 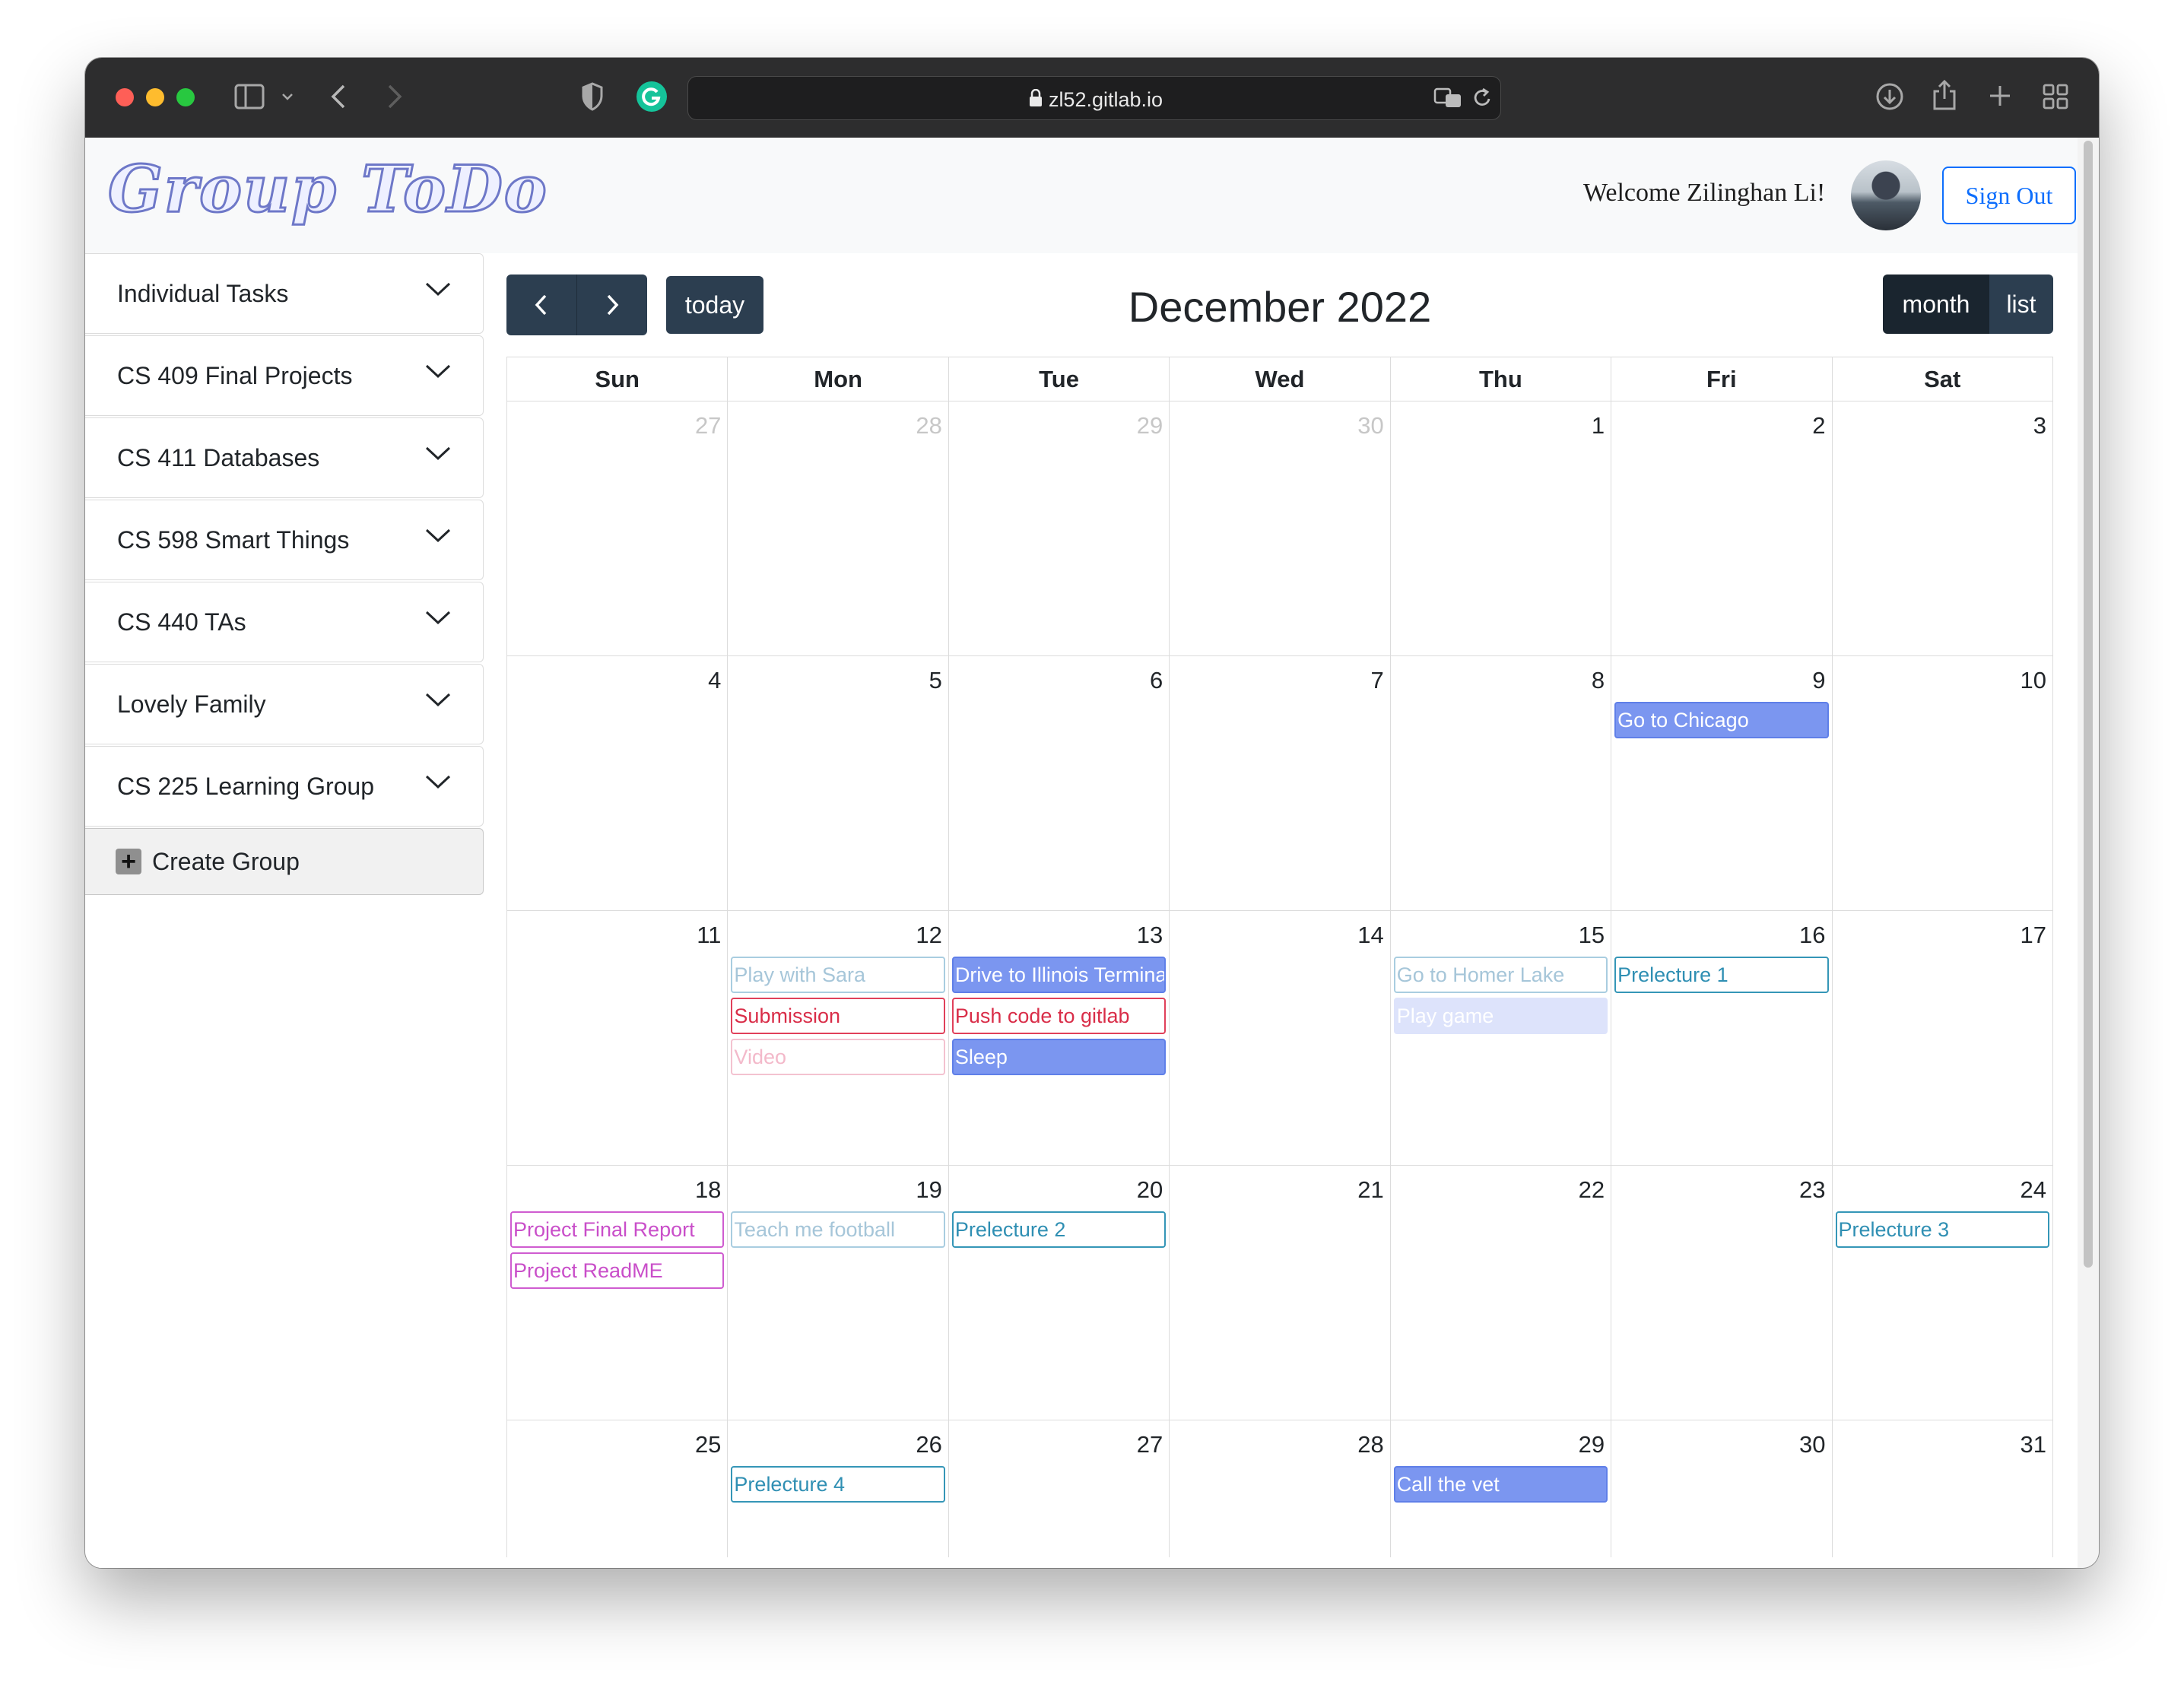 What do you see at coordinates (1500, 975) in the screenshot?
I see `calendar-event: Go to Homer Lake` at bounding box center [1500, 975].